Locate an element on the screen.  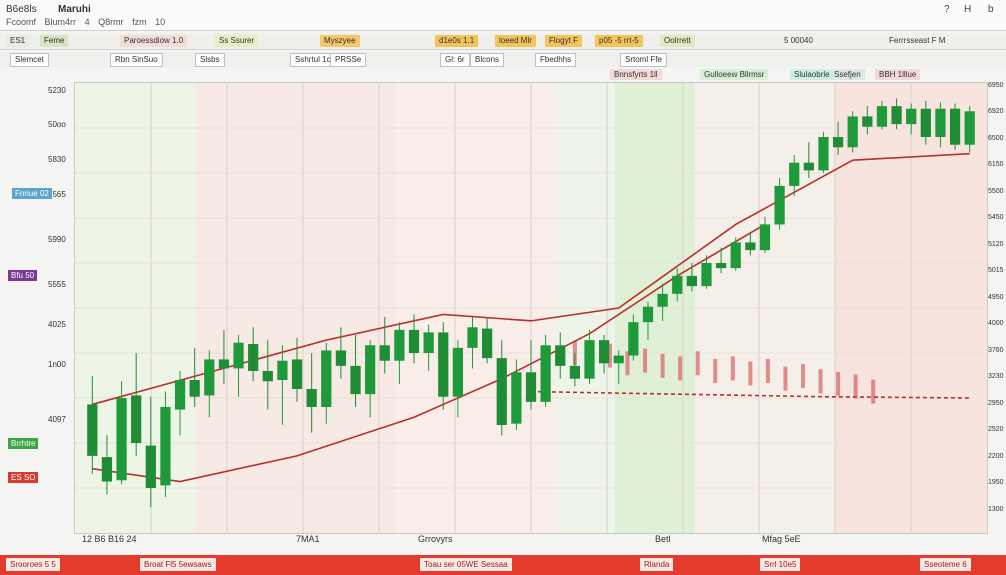
status-item: Sseoteme 6 is located at coordinates (945, 564).